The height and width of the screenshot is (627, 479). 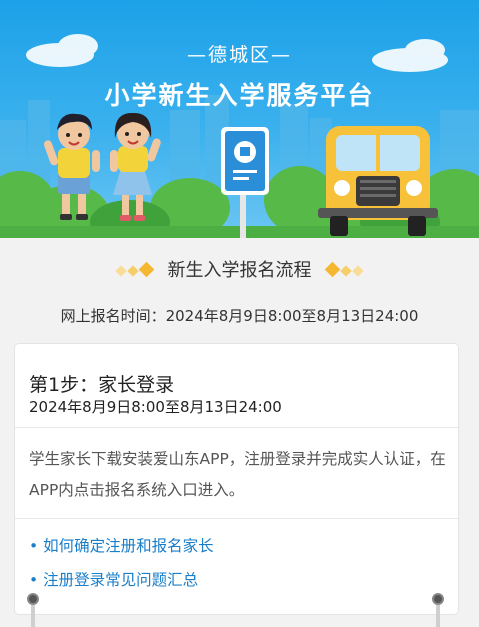 What do you see at coordinates (121, 545) in the screenshot?
I see `link-confirm-parent: • 如何确定注册和报名家长` at bounding box center [121, 545].